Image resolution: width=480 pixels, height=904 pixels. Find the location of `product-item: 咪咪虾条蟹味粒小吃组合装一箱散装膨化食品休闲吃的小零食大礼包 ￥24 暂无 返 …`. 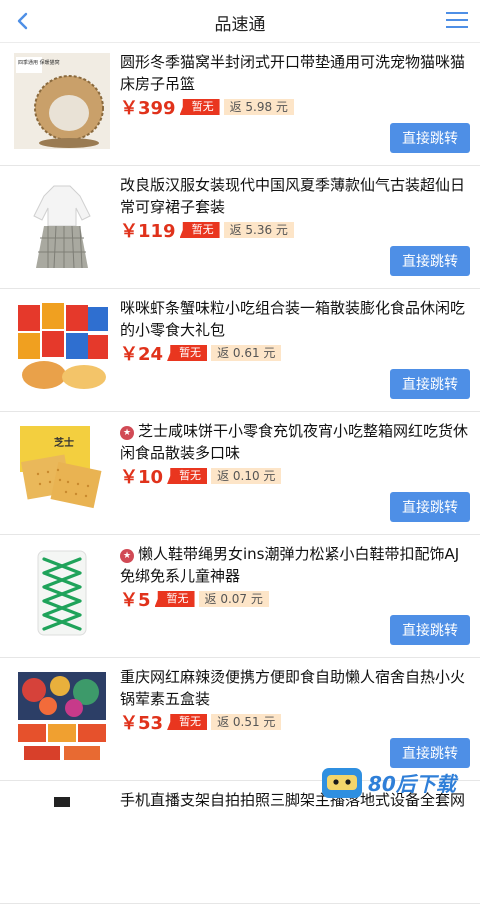

product-item: 咪咪虾条蟹味粒小吃组合装一箱散装膨化食品休闲吃的小零食大礼包 ￥24 暂无 返 … is located at coordinates (240, 350).